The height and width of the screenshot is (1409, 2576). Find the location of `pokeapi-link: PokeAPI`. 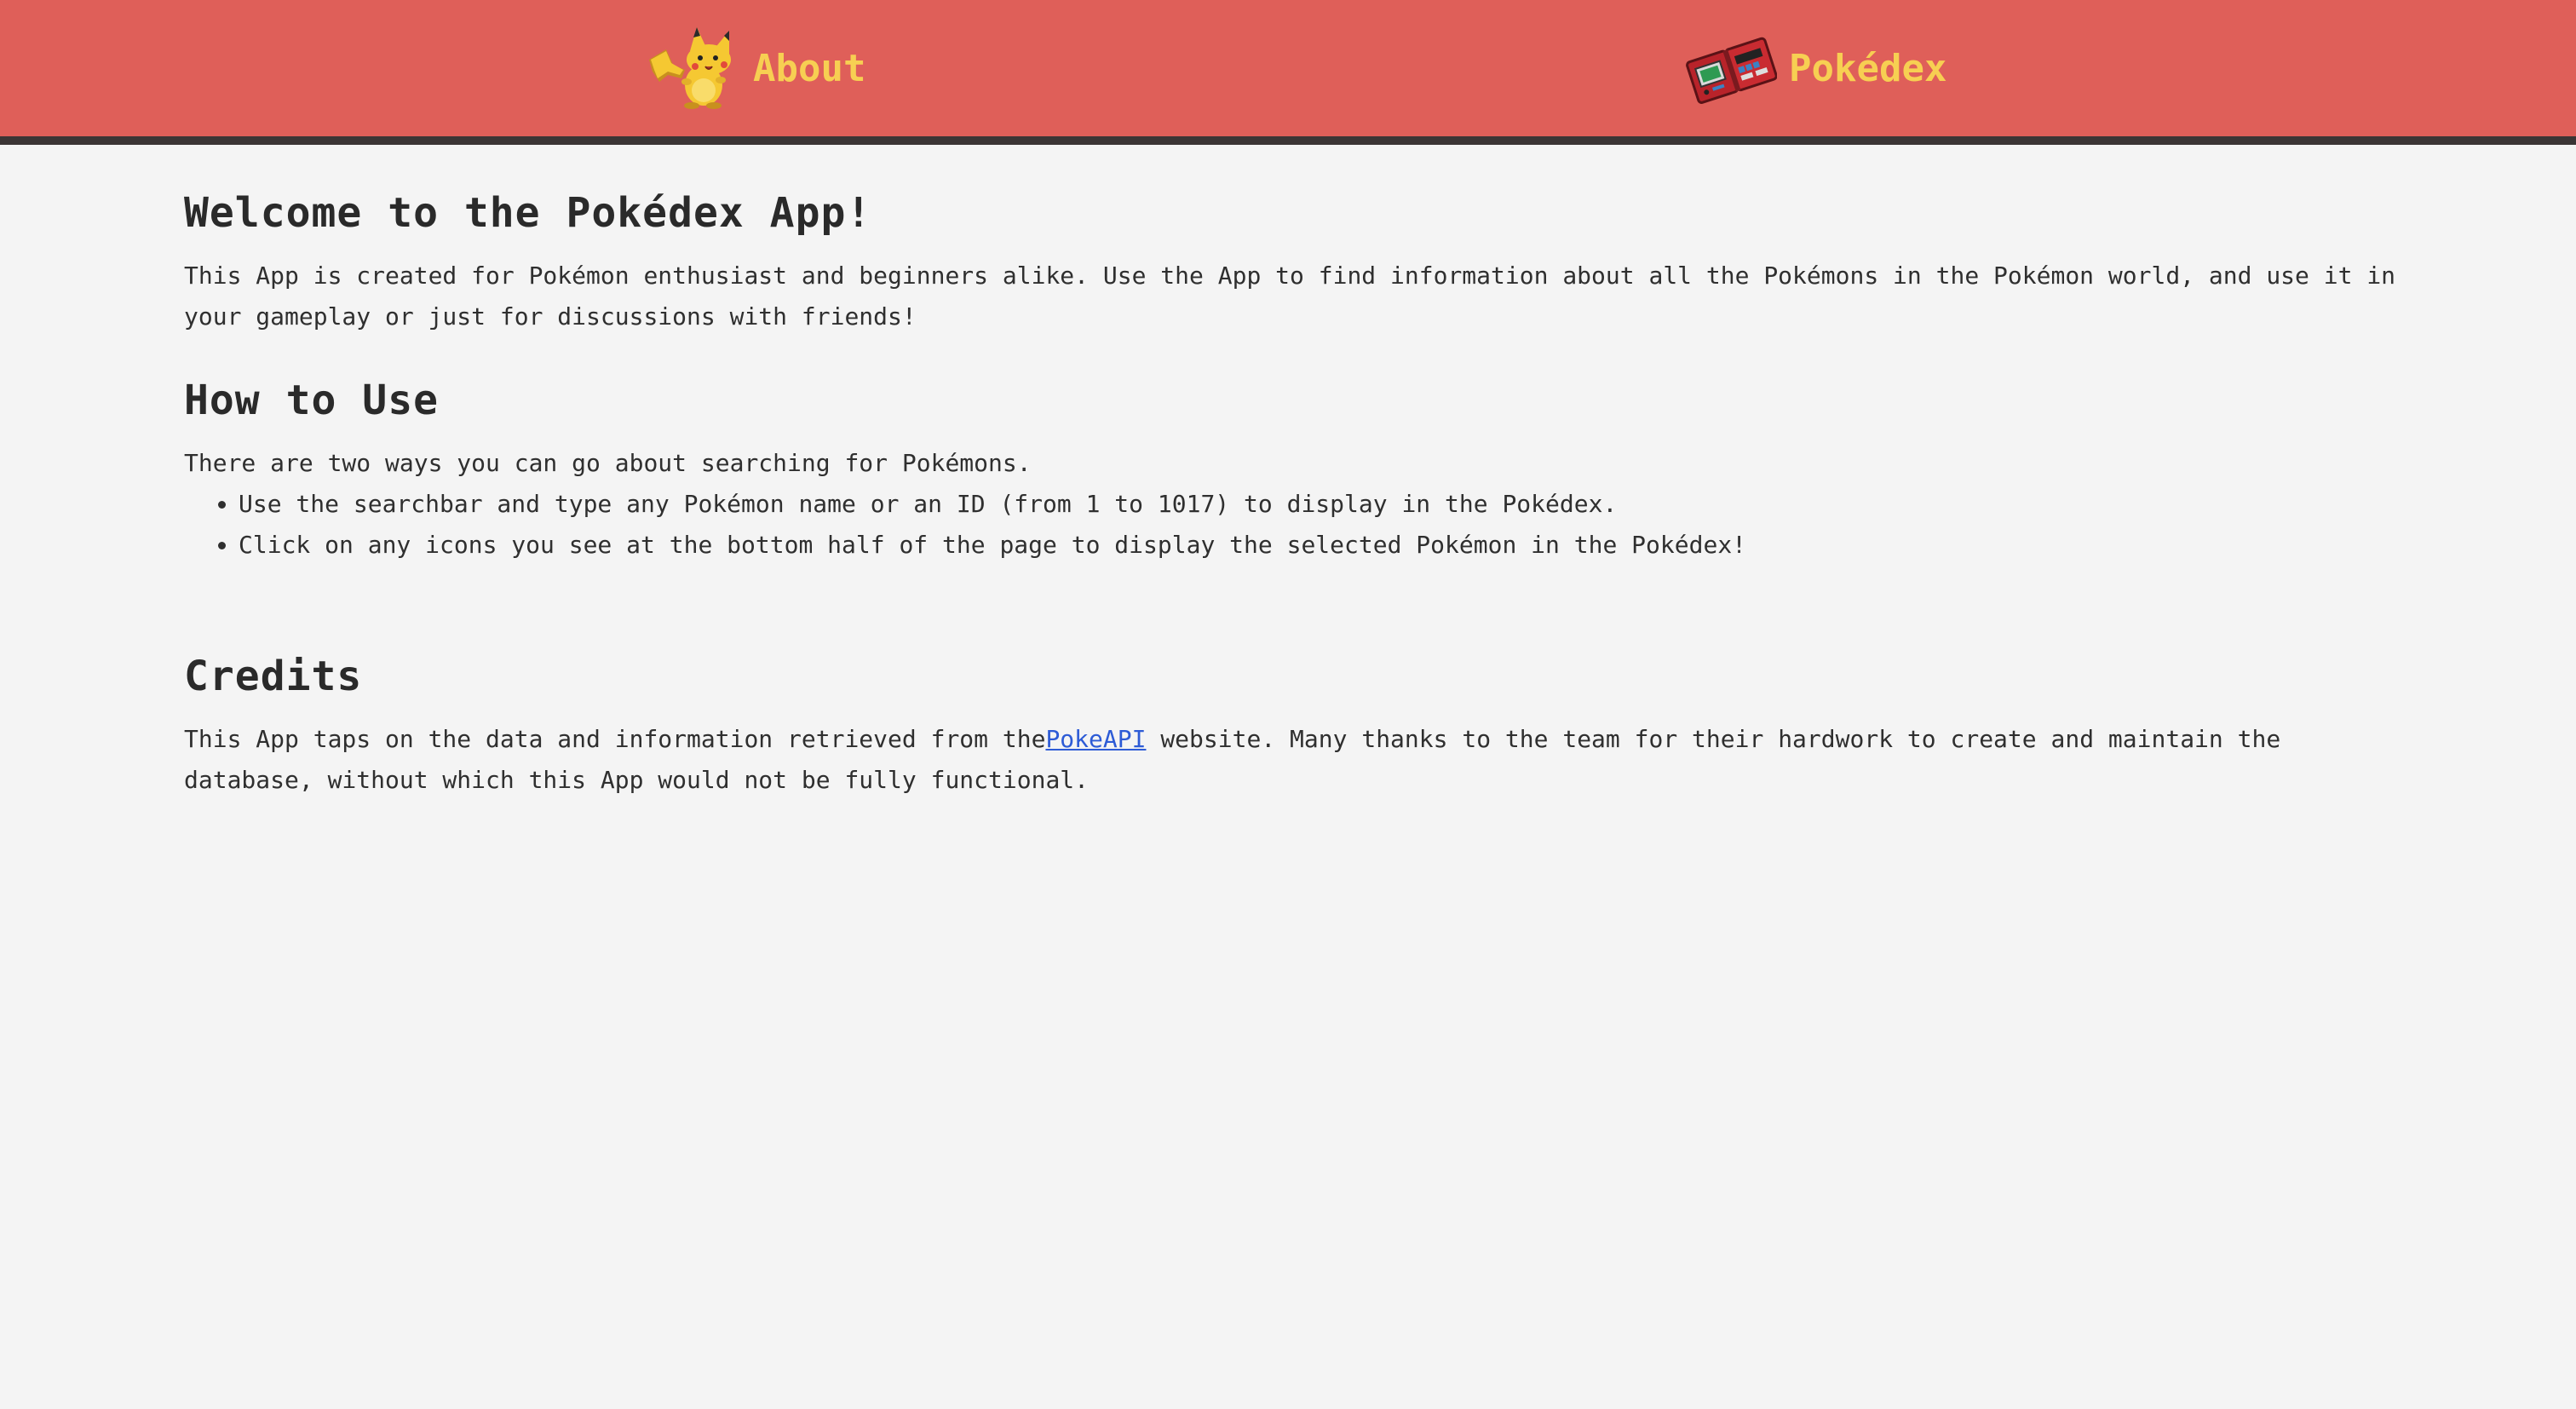

pokeapi-link: PokeAPI is located at coordinates (1096, 739).